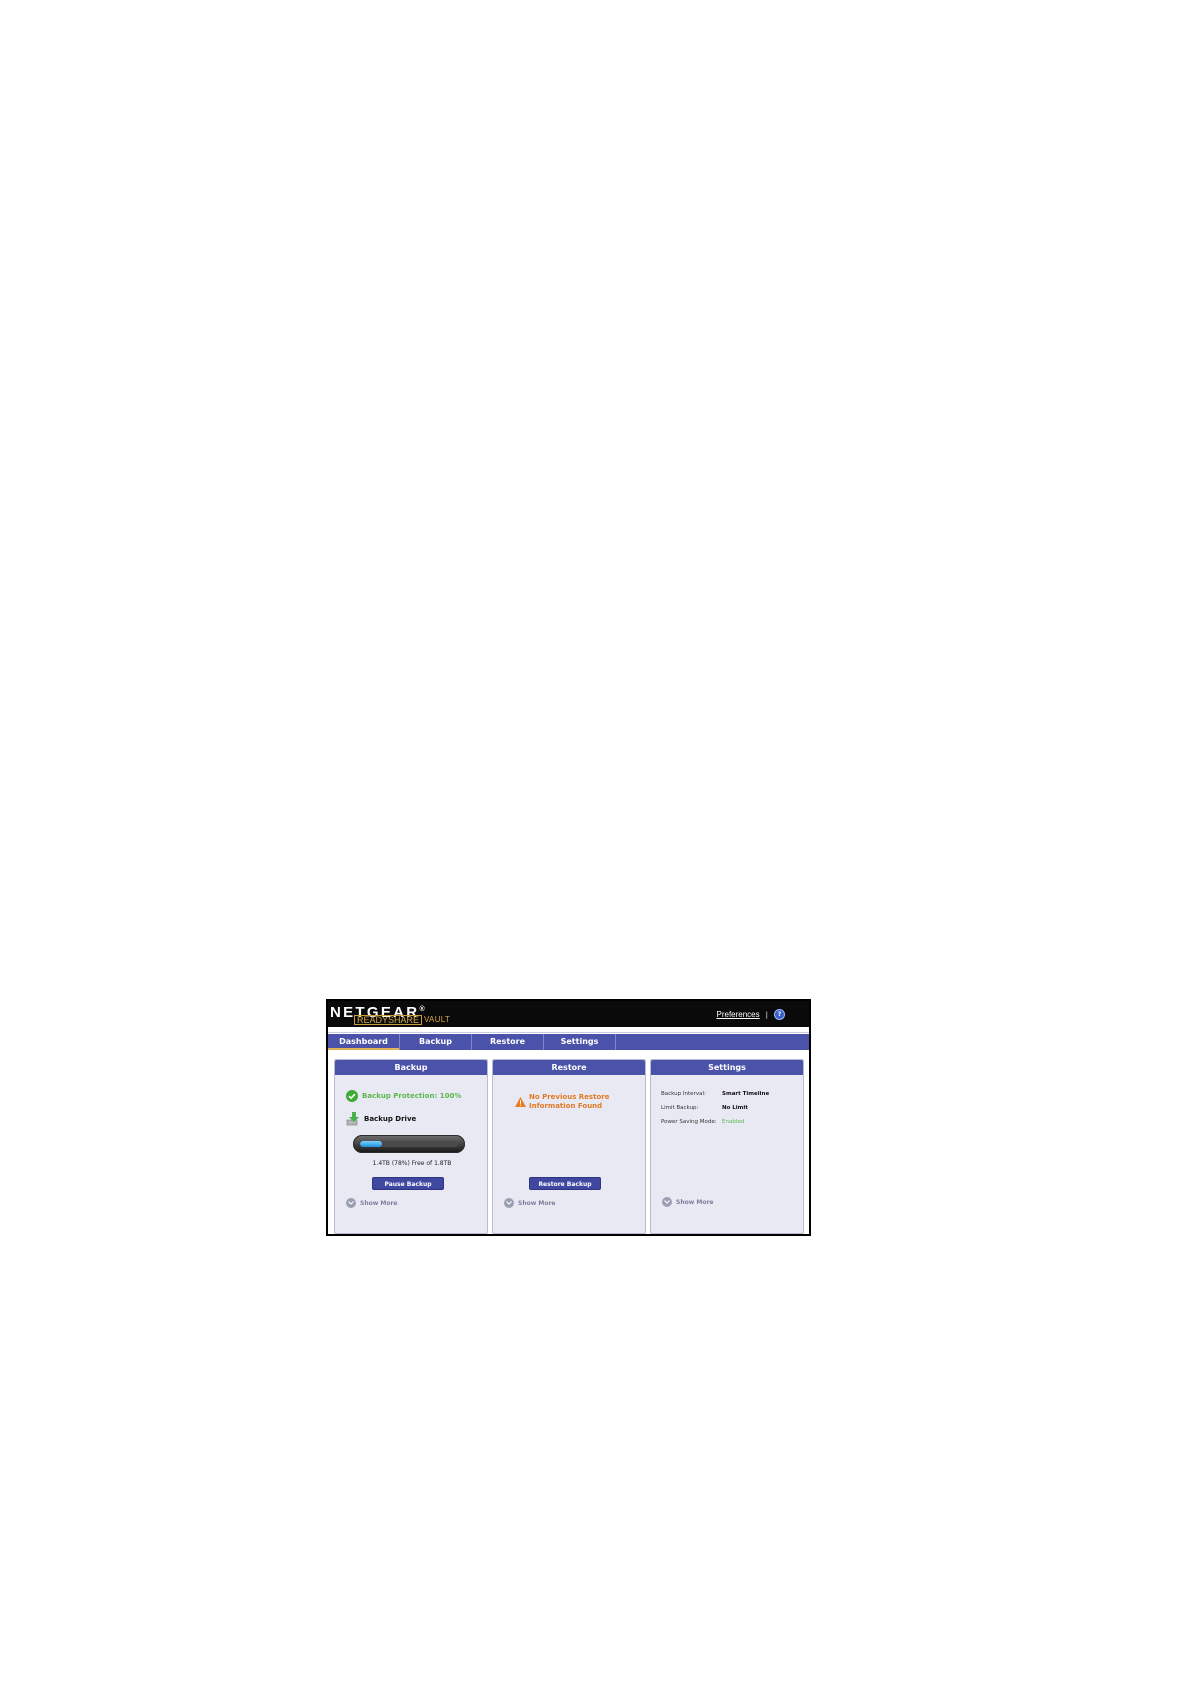  What do you see at coordinates (580, 1042) in the screenshot?
I see `tab-settings: Settings` at bounding box center [580, 1042].